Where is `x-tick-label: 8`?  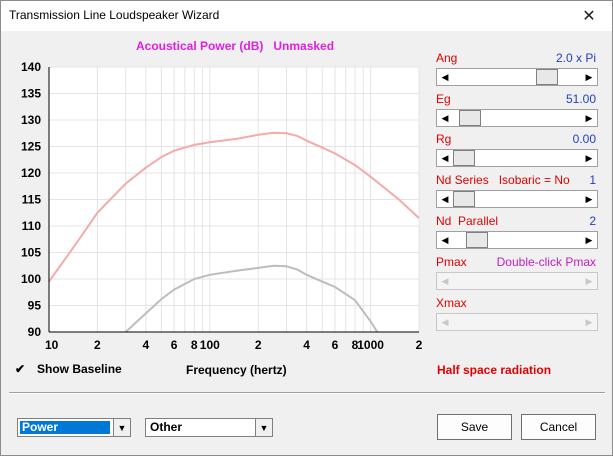
x-tick-label: 8 is located at coordinates (194, 345).